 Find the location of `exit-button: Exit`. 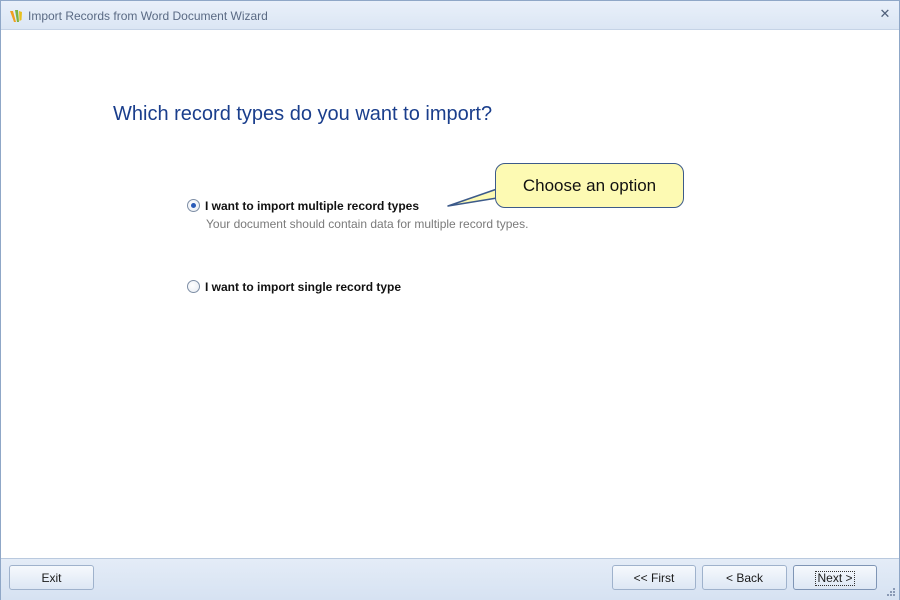

exit-button: Exit is located at coordinates (51, 577).